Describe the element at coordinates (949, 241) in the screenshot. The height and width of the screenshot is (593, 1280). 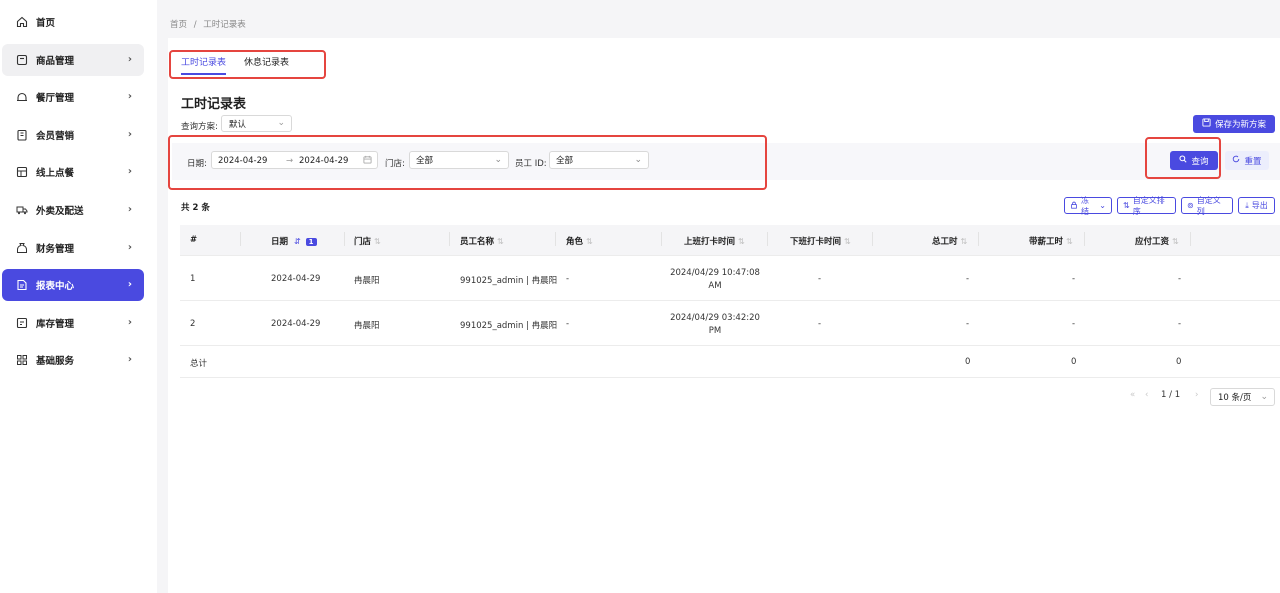
I see `column-header-total-hours: 总工时 ⇅` at that location.